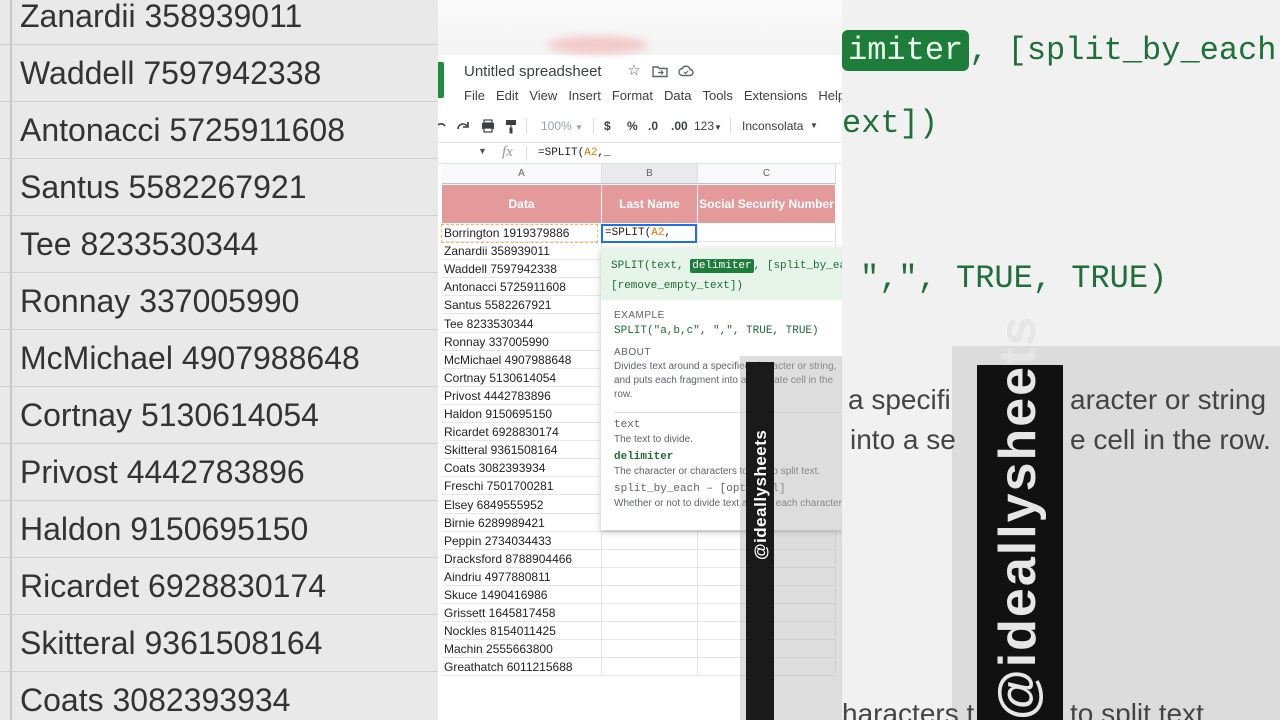 The image size is (1280, 720). Describe the element at coordinates (519, 233) in the screenshot. I see `referenced-cell-a2` at that location.